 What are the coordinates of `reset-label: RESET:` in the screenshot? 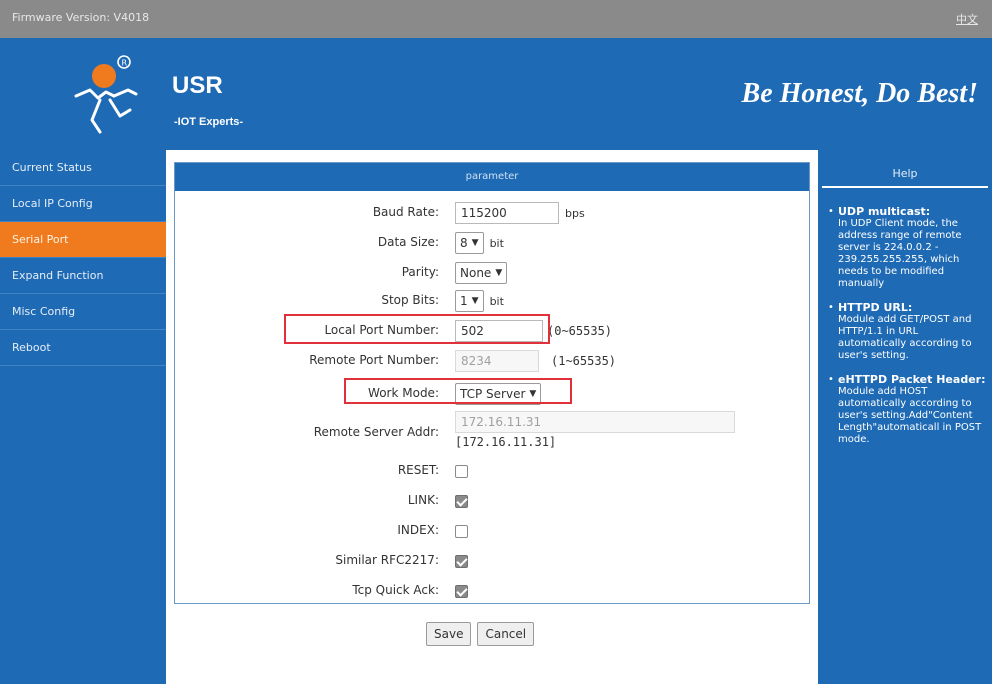 It's located at (418, 470).